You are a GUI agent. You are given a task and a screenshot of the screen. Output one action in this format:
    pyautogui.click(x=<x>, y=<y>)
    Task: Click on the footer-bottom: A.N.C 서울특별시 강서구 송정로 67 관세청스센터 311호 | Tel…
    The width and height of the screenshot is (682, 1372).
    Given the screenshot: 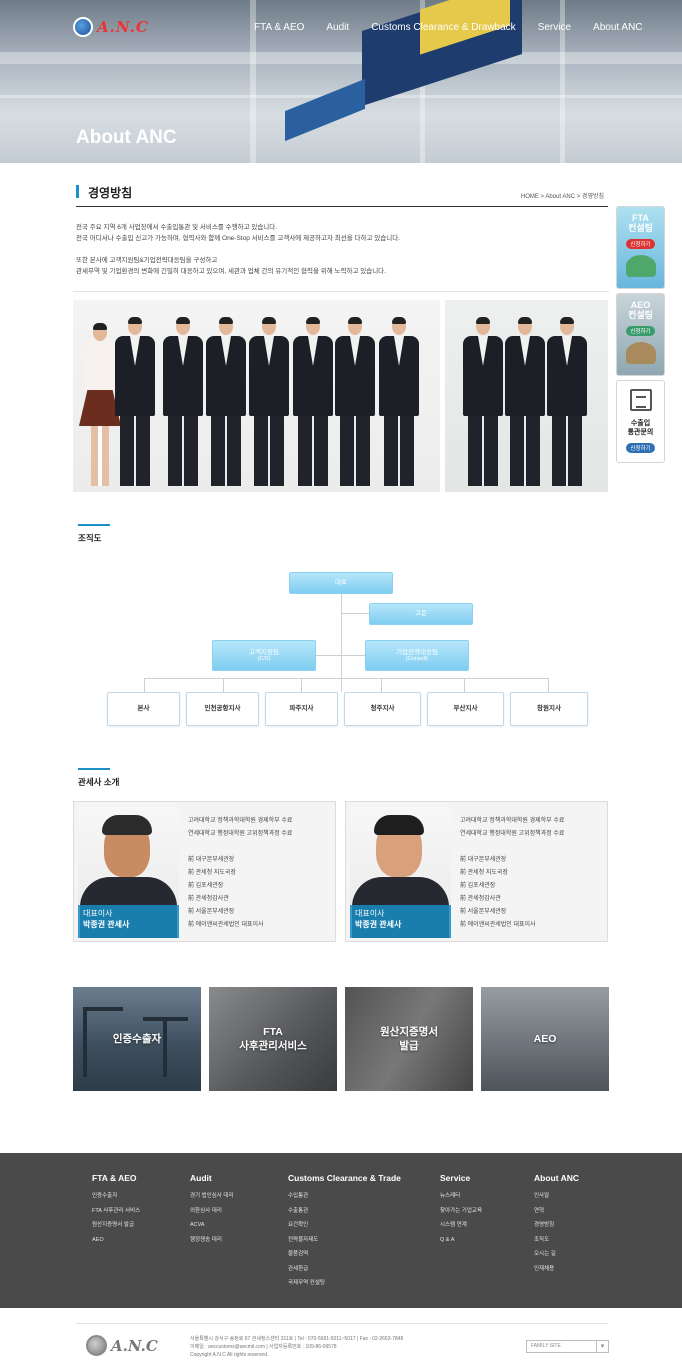 What is the action you would take?
    pyautogui.click(x=341, y=1340)
    